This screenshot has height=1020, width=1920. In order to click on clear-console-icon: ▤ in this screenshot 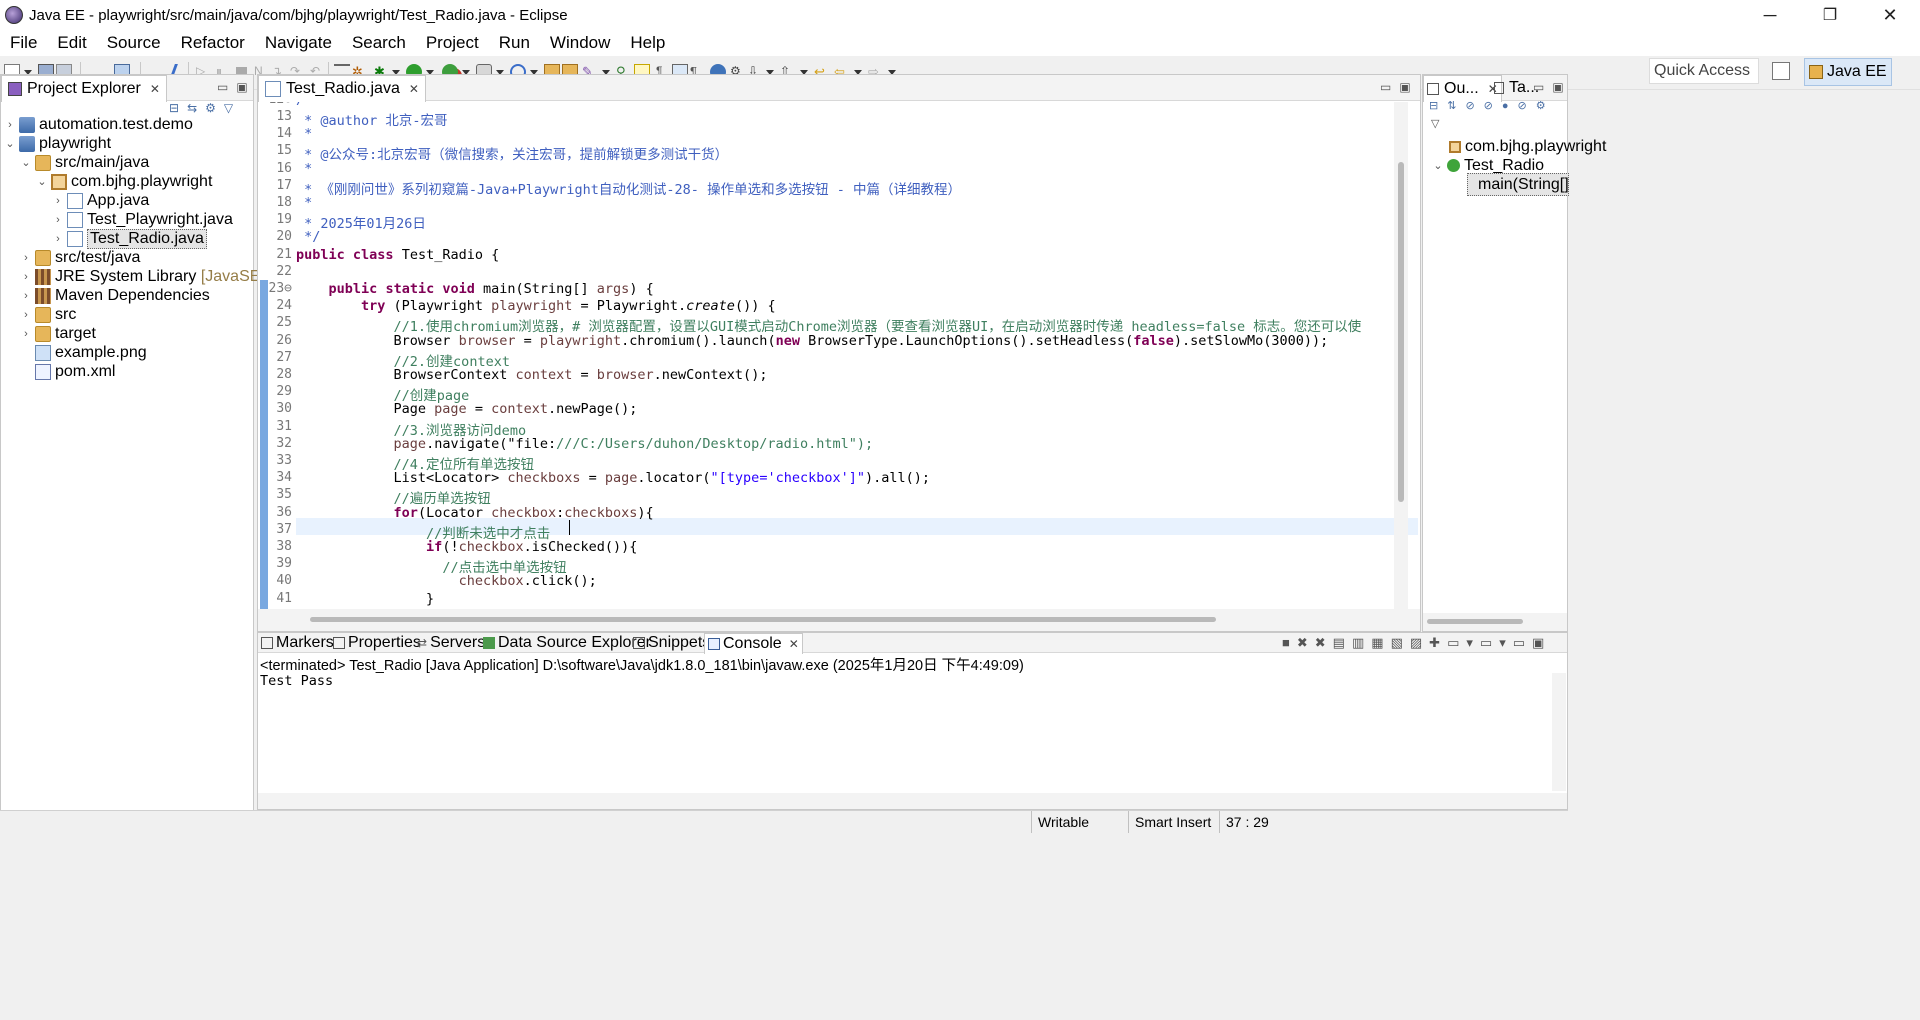, I will do `click(1342, 642)`.